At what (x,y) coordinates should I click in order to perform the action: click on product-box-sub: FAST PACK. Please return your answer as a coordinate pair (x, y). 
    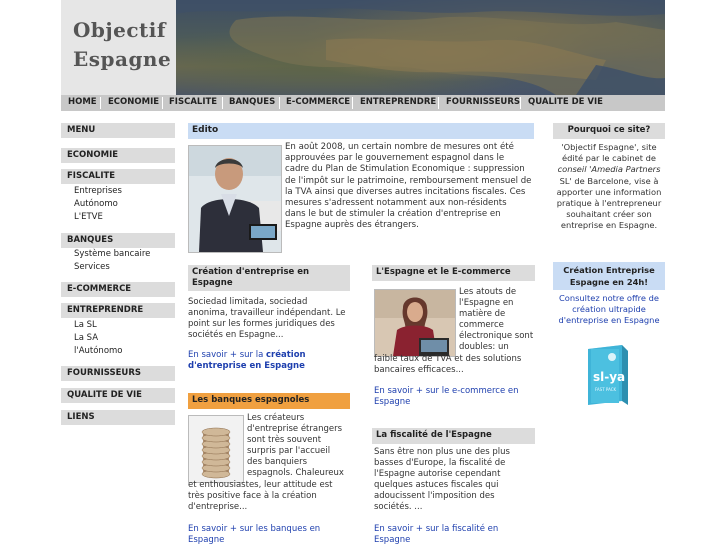
    Looking at the image, I should click on (606, 389).